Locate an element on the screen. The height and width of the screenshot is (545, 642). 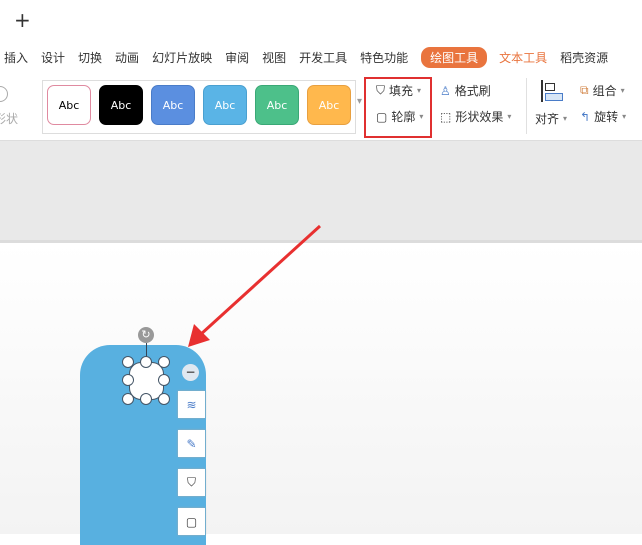
annotation-arrow is located at coordinates (255, 285).